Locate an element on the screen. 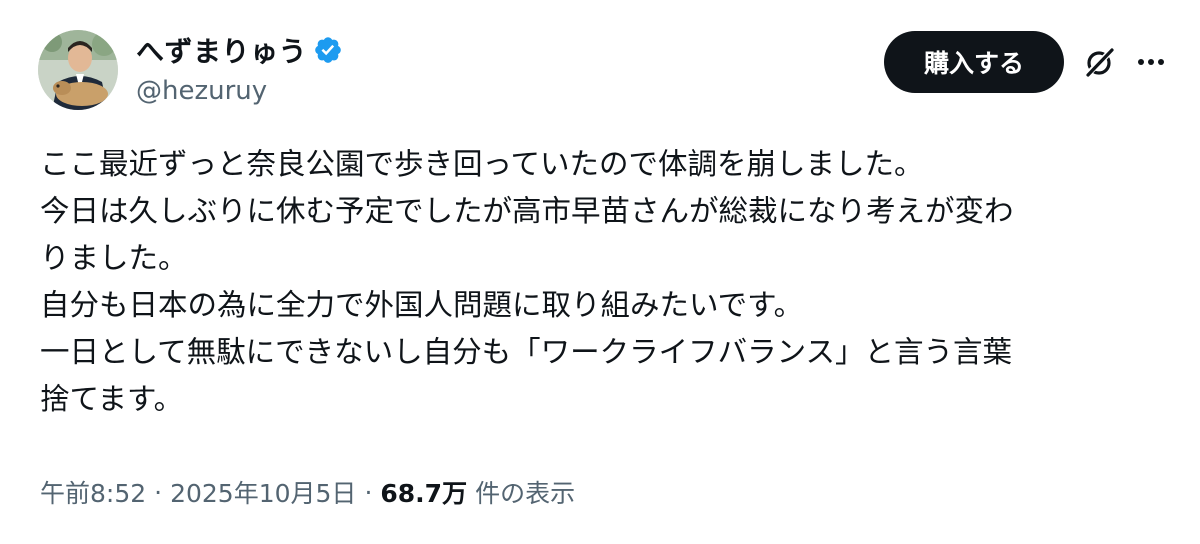  tweet-meta: 午前8:52 · 2025年10月5日 · 68.7万 件の表示 is located at coordinates (307, 492).